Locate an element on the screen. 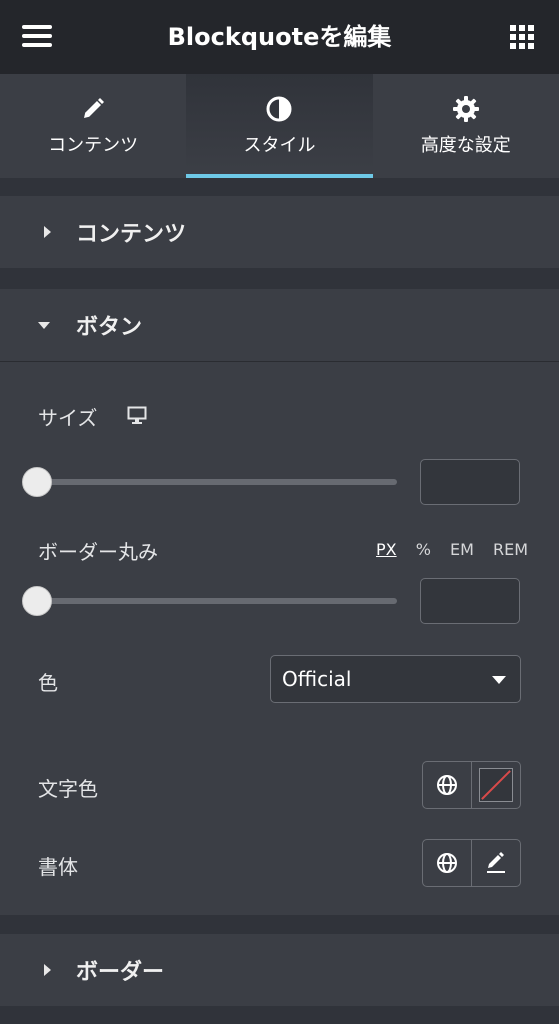 This screenshot has height=1024, width=559. tab-label: 高度な設定 is located at coordinates (465, 145).